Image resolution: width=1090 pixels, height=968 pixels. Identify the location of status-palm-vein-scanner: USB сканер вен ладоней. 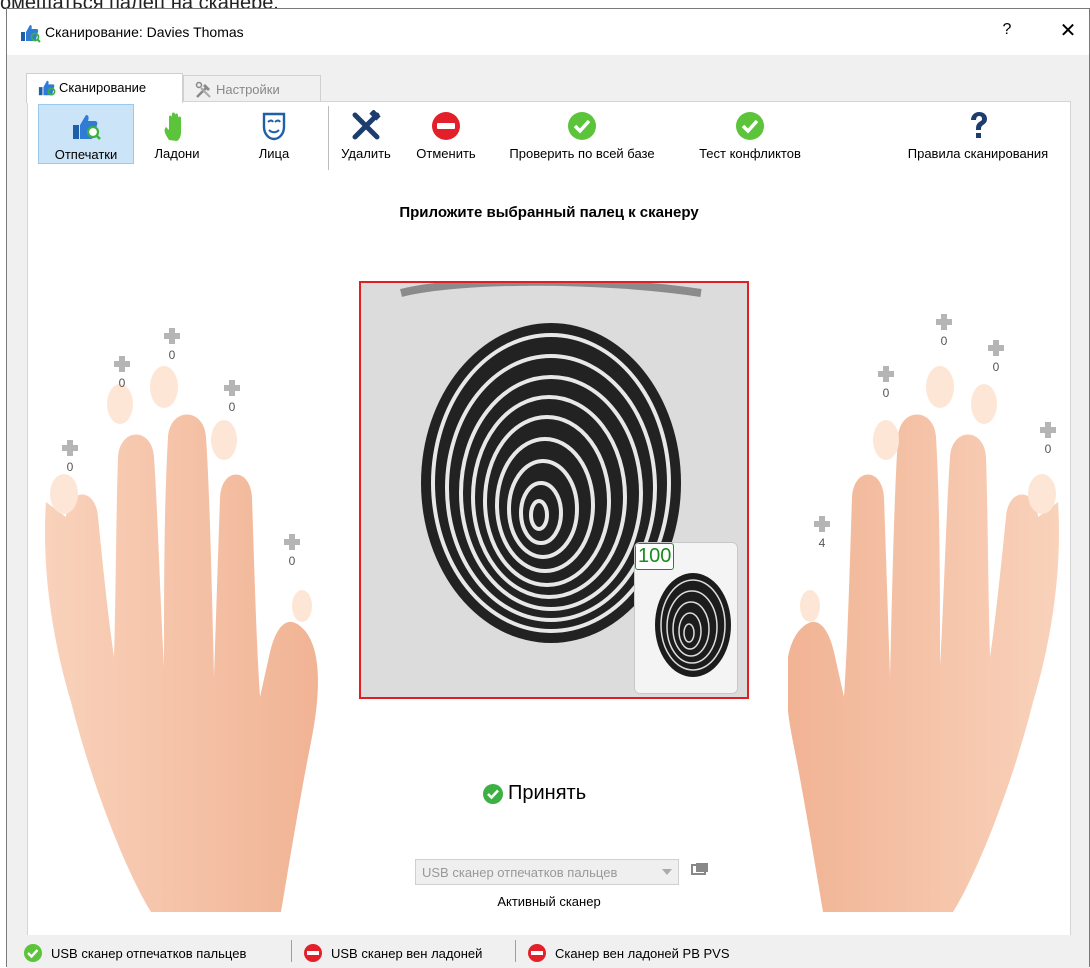
(392, 953).